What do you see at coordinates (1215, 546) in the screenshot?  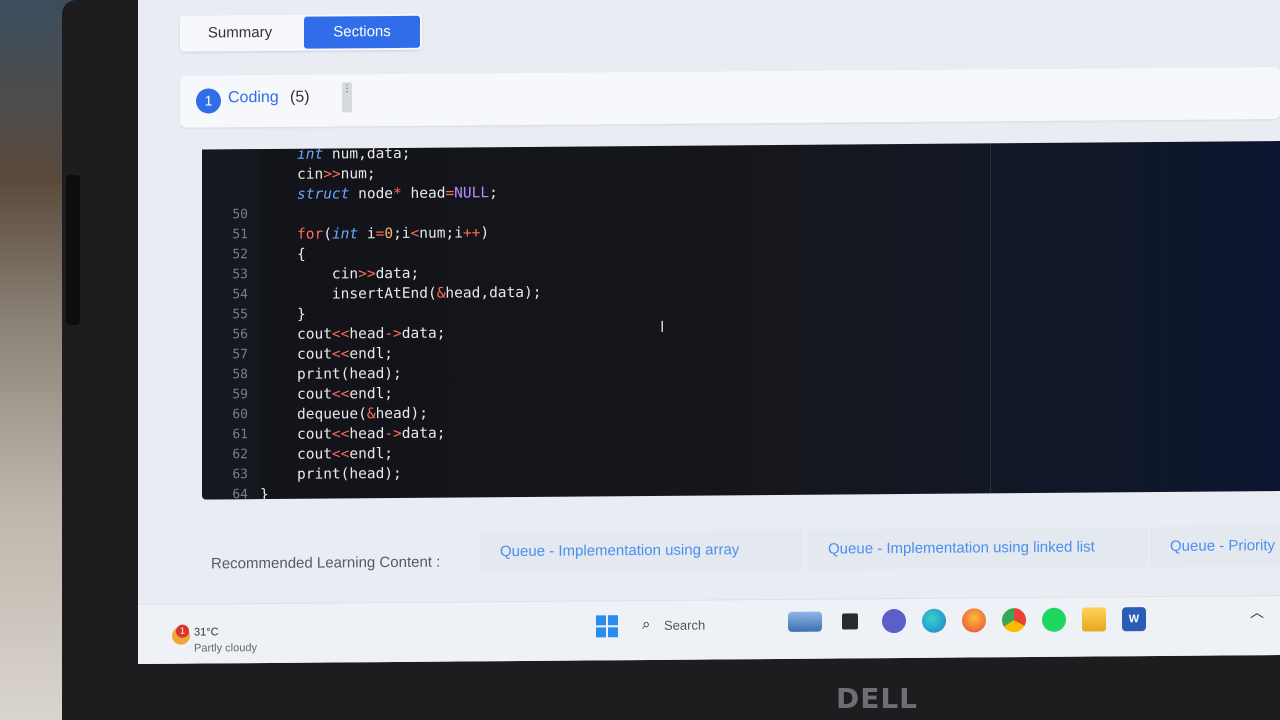 I see `recommended-item-priority: Queue - Priority Q` at bounding box center [1215, 546].